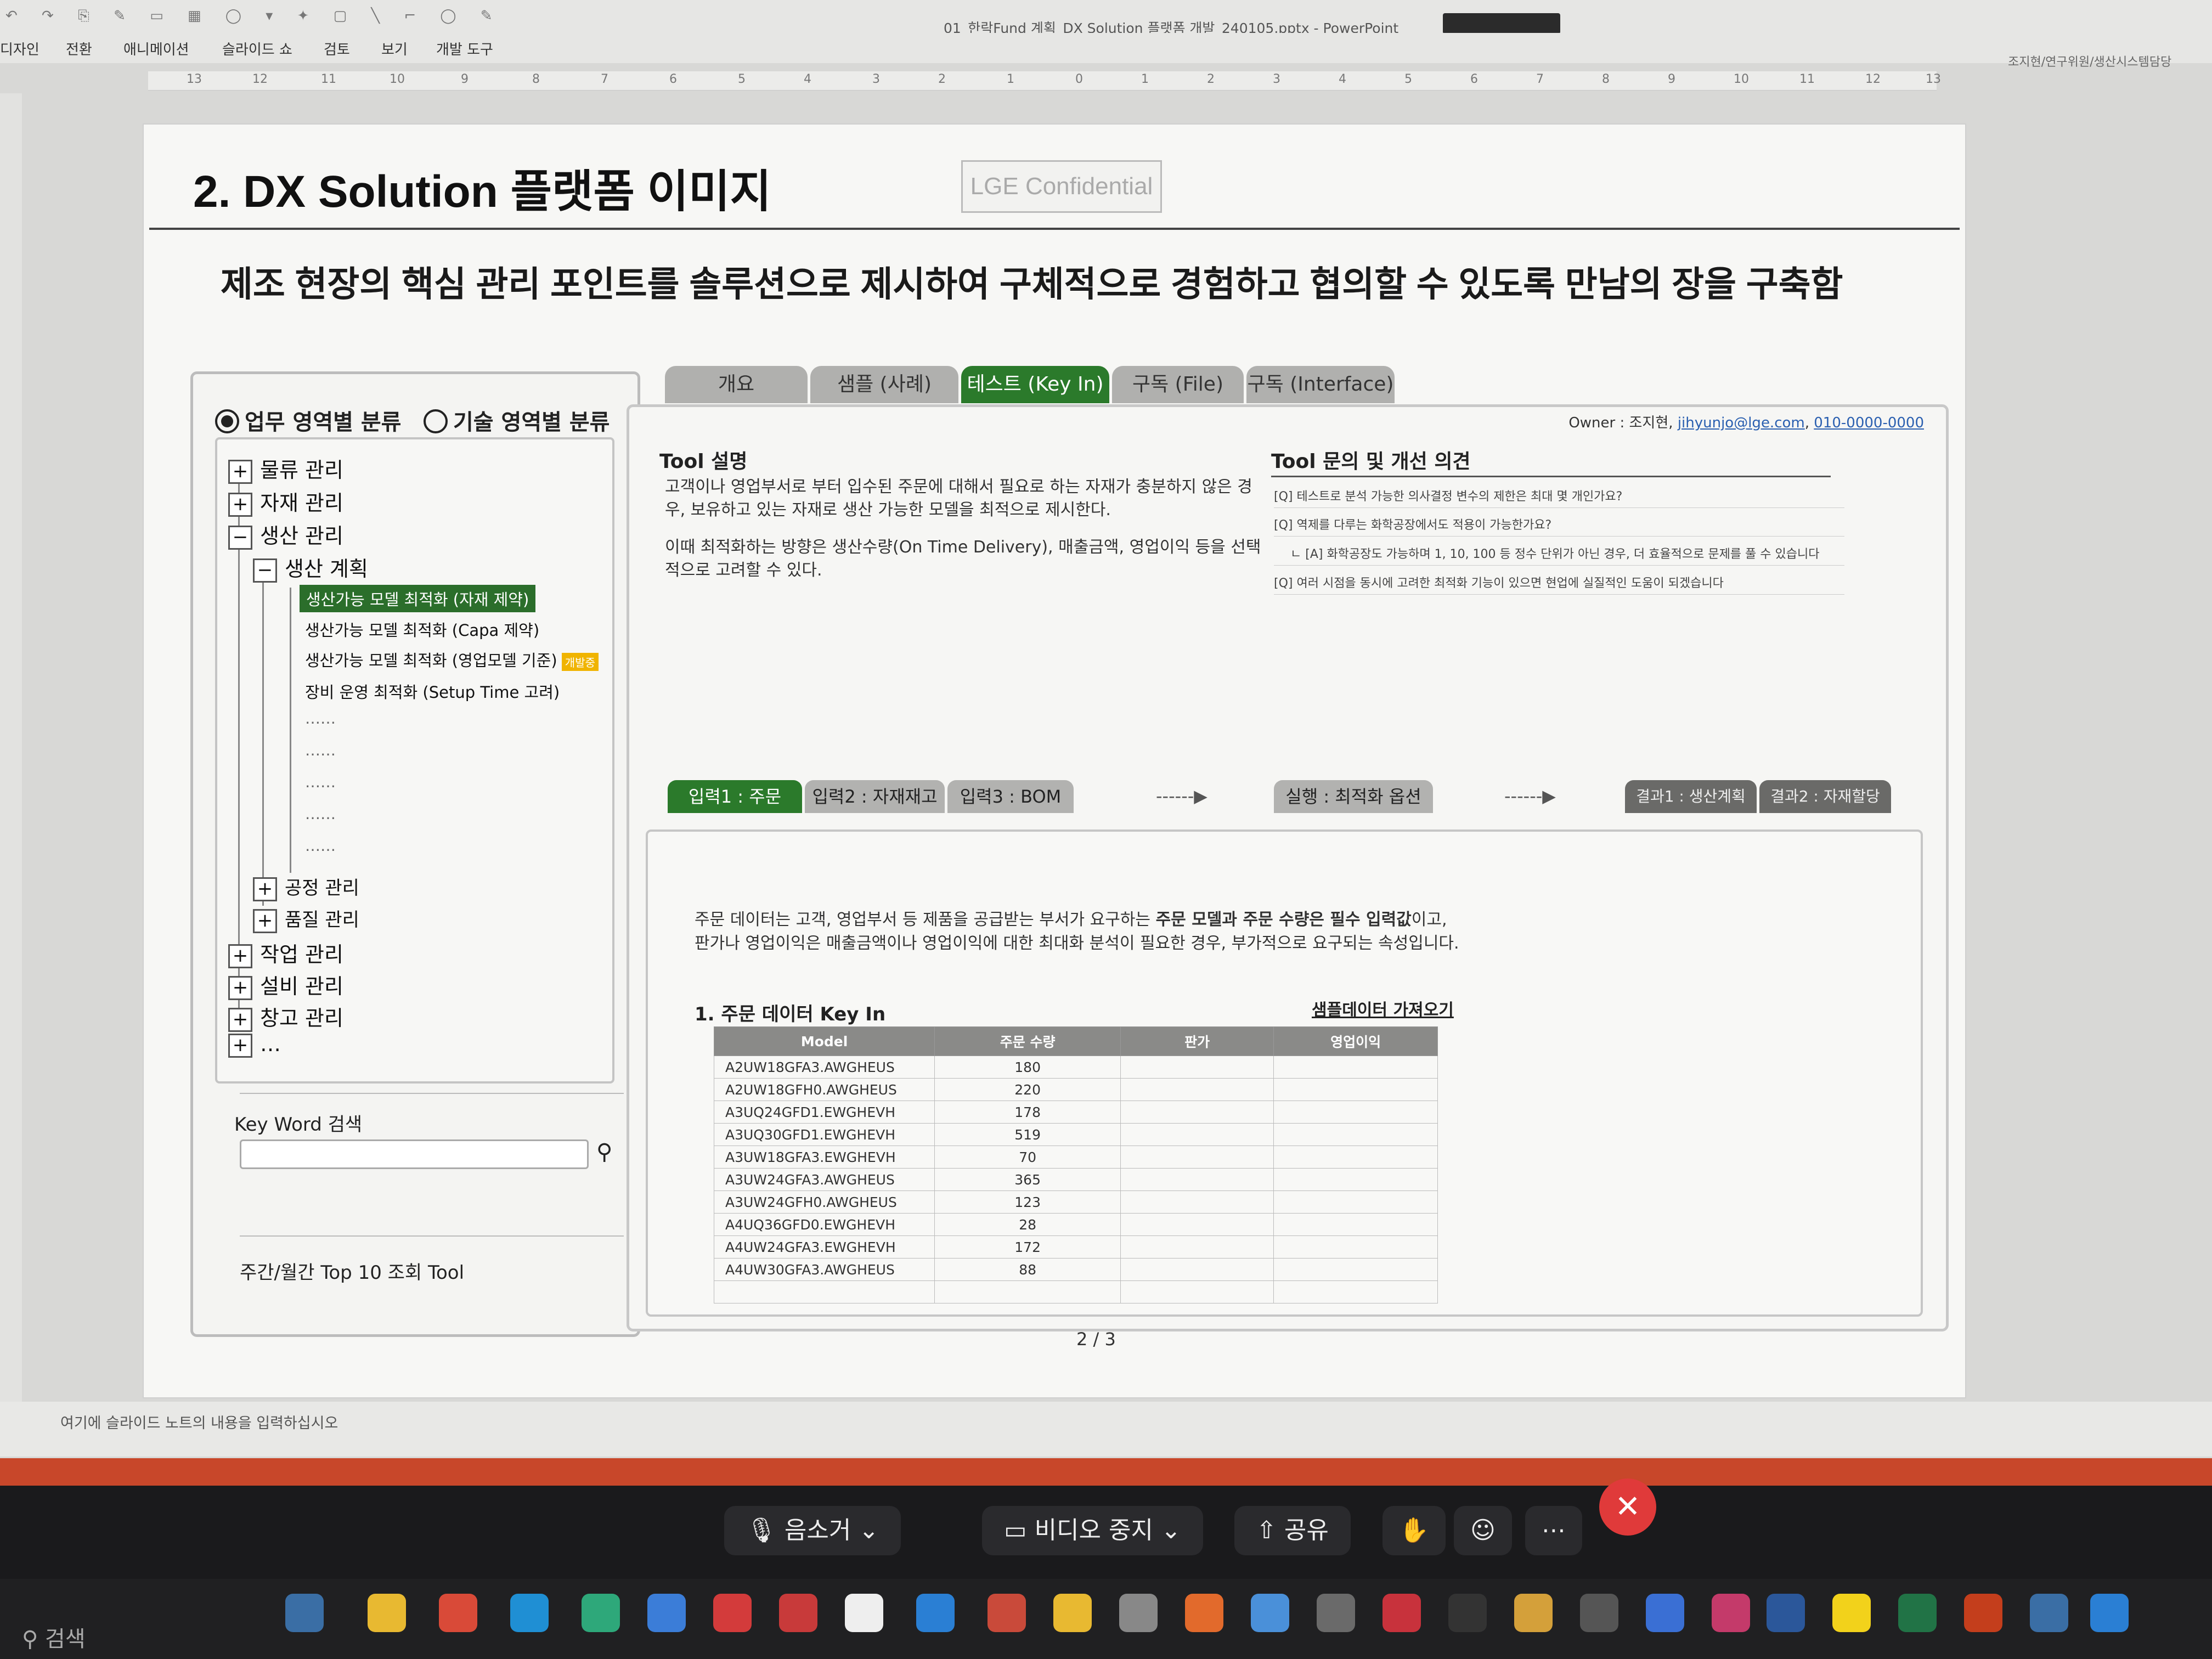  I want to click on table-row: A4UW30GFA3.AWGHEUS 88, so click(1075, 1269).